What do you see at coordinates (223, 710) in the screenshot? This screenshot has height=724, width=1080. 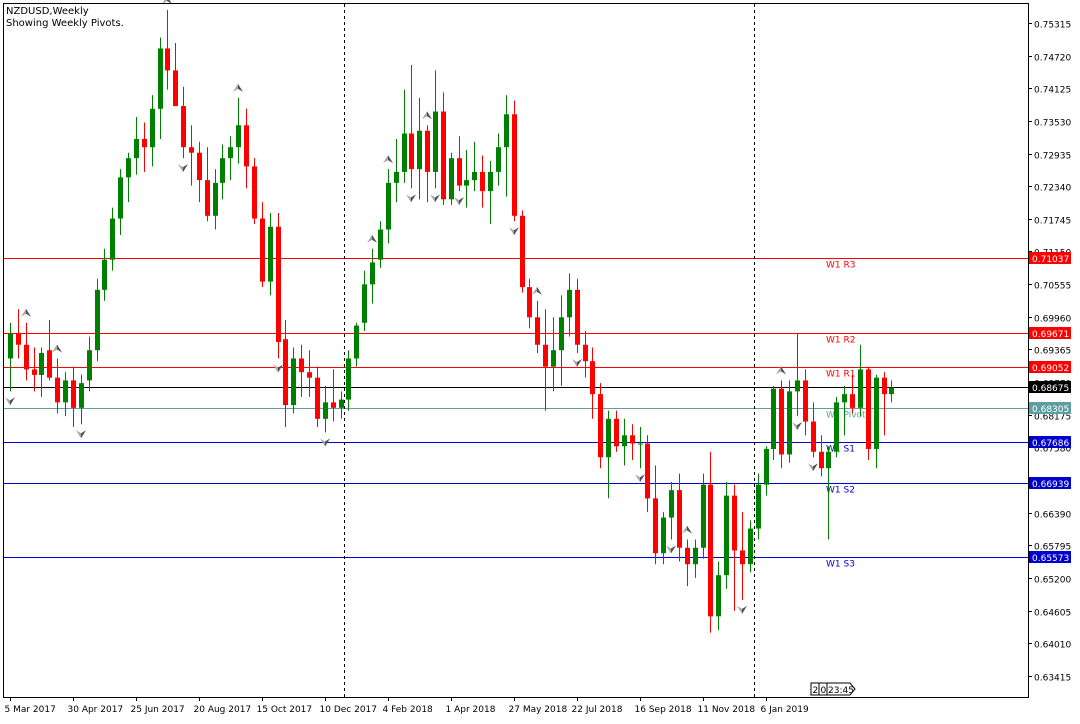 I see `x-tick-label-3: 20 Aug 2017` at bounding box center [223, 710].